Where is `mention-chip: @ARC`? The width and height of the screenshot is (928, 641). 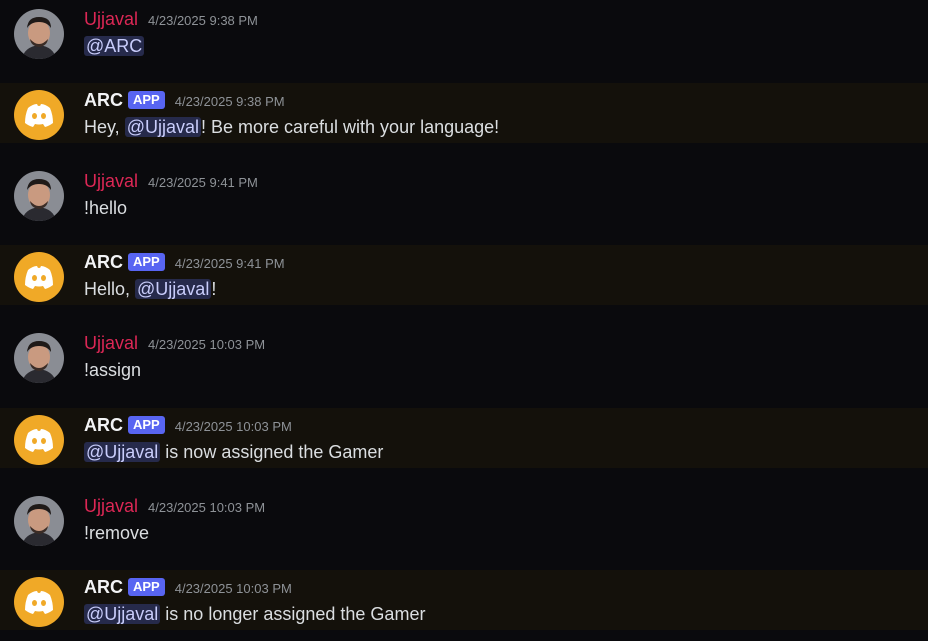
mention-chip: @ARC is located at coordinates (114, 46).